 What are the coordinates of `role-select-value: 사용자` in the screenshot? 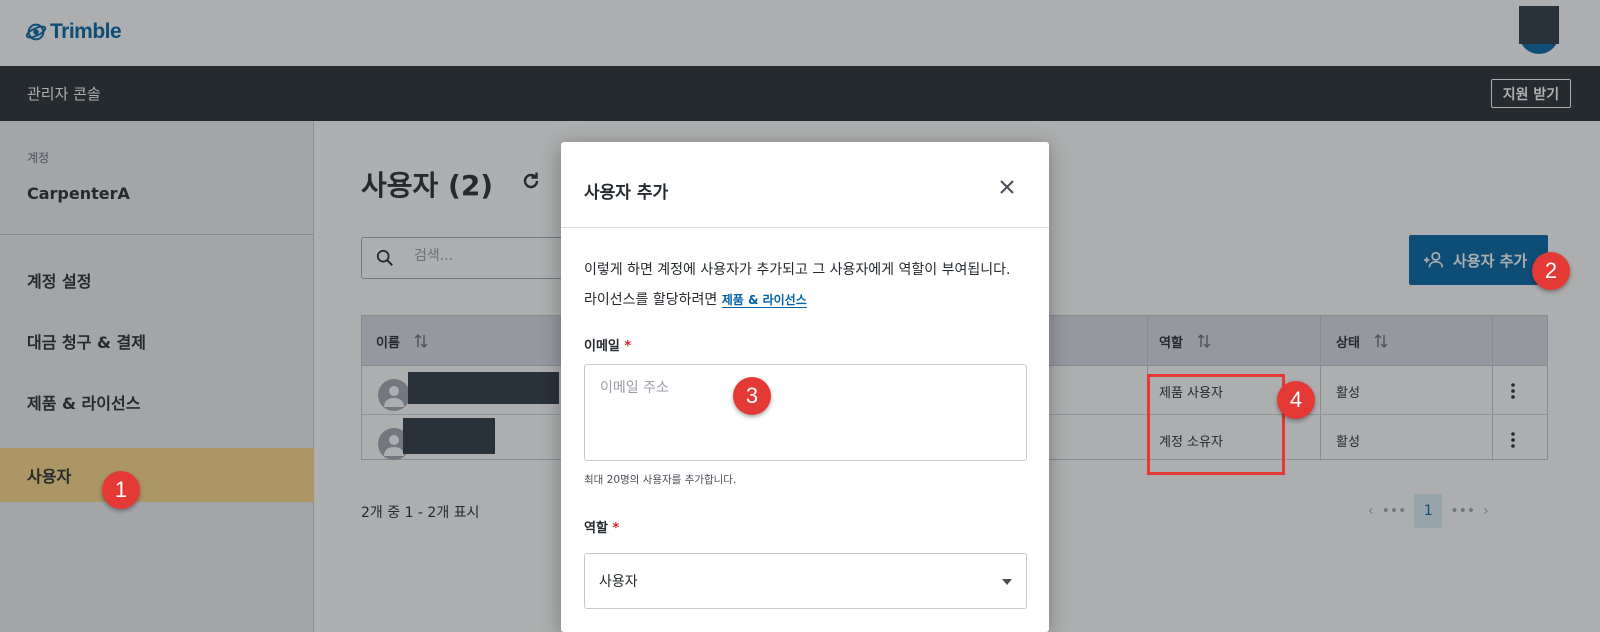 It's located at (618, 582).